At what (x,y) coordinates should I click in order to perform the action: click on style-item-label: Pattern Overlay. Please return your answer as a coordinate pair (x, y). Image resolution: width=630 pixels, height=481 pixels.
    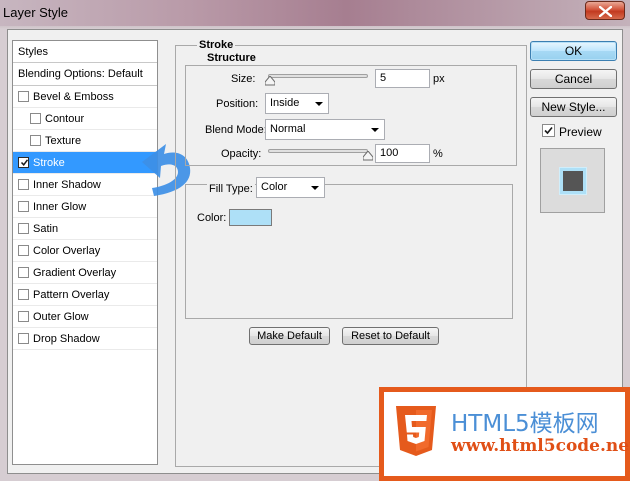
    Looking at the image, I should click on (71, 295).